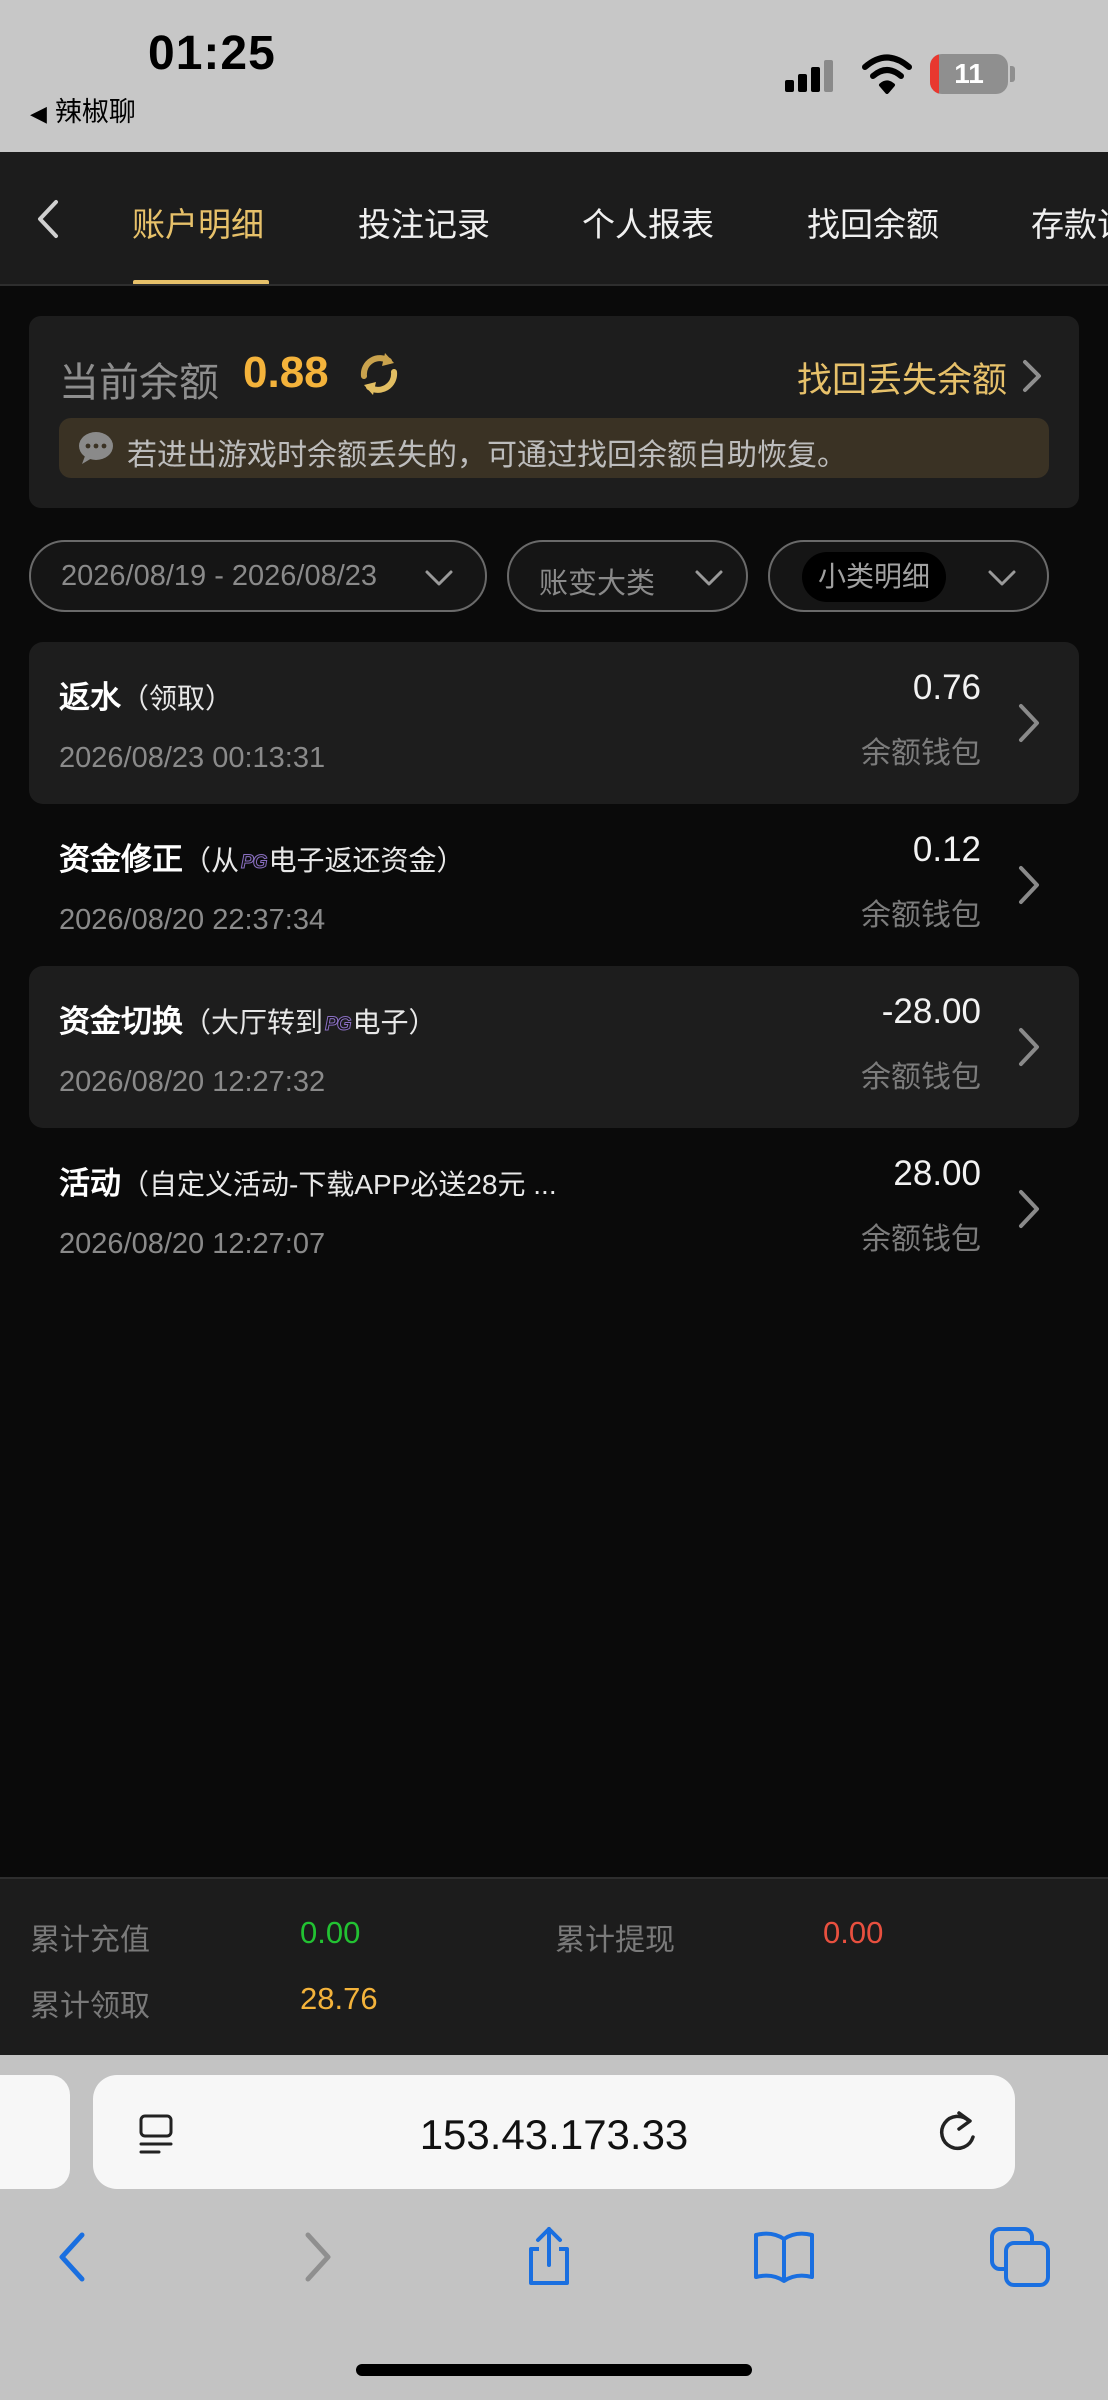  What do you see at coordinates (192, 1244) in the screenshot?
I see `record-time: 2026/08/20 12:27:07` at bounding box center [192, 1244].